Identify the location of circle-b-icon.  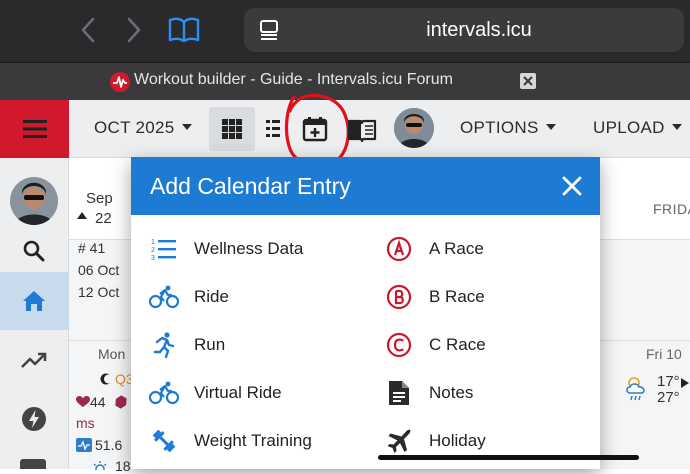
(399, 297).